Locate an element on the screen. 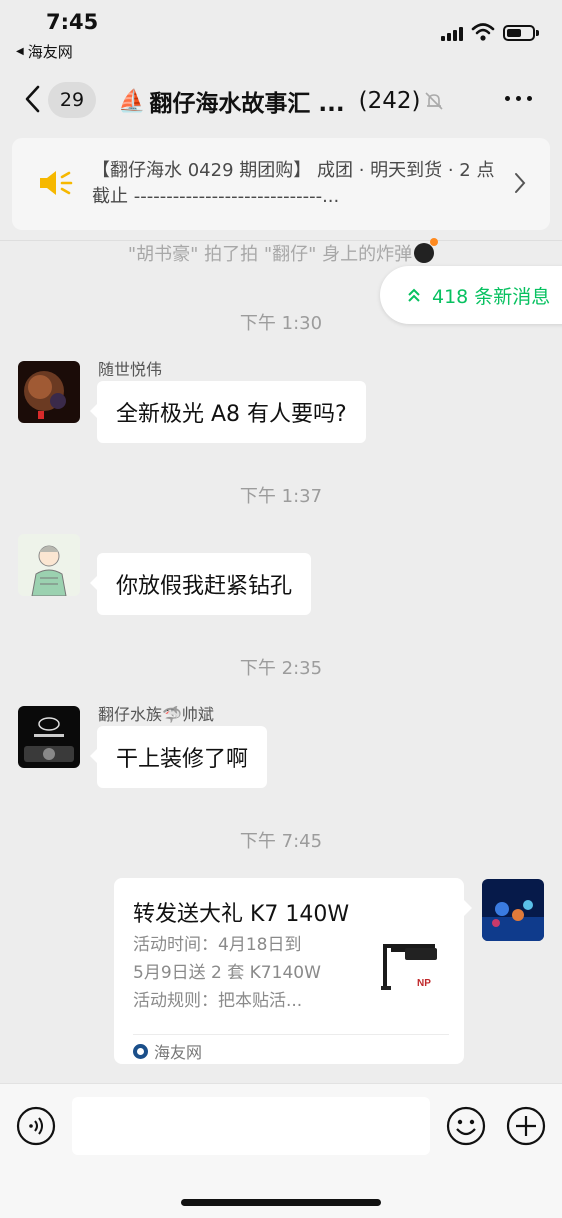  sender-name: 翻仔水族🦈帅斌 is located at coordinates (156, 714).